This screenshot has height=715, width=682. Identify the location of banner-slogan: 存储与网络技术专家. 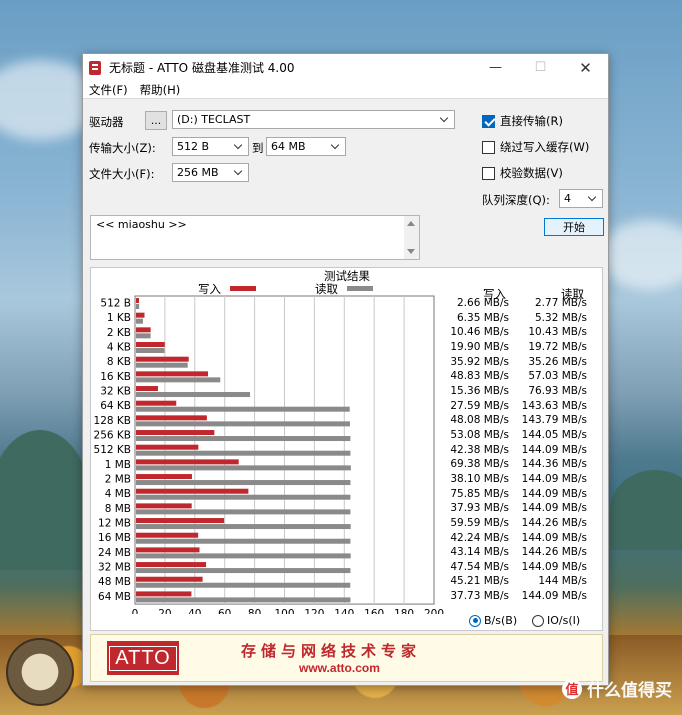
(331, 651).